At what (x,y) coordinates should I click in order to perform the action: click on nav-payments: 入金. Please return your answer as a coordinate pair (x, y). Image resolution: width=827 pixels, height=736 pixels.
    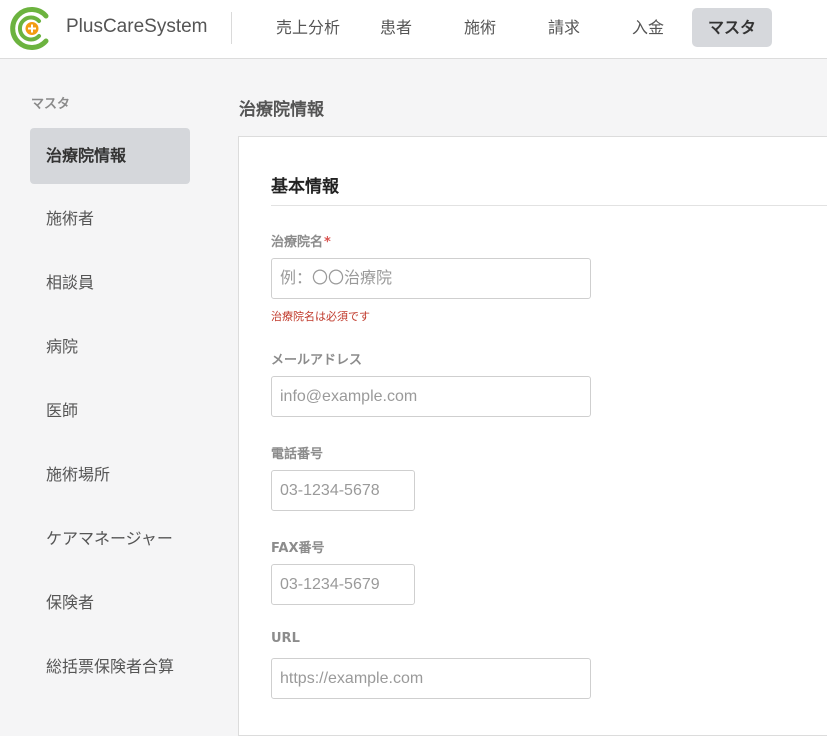
    Looking at the image, I should click on (648, 27).